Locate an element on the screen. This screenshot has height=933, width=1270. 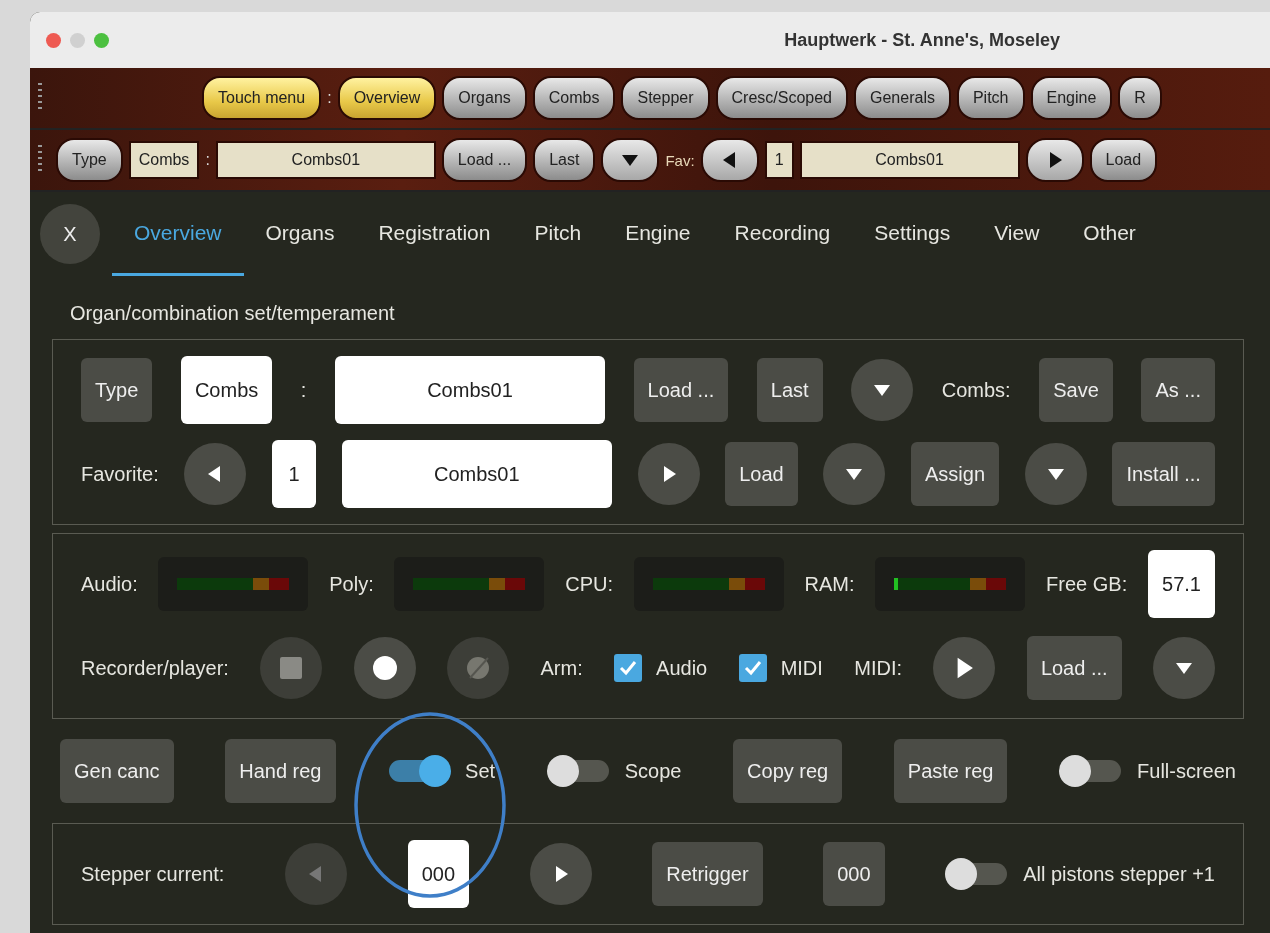
toolbar-button: Load is located at coordinates (1123, 160).